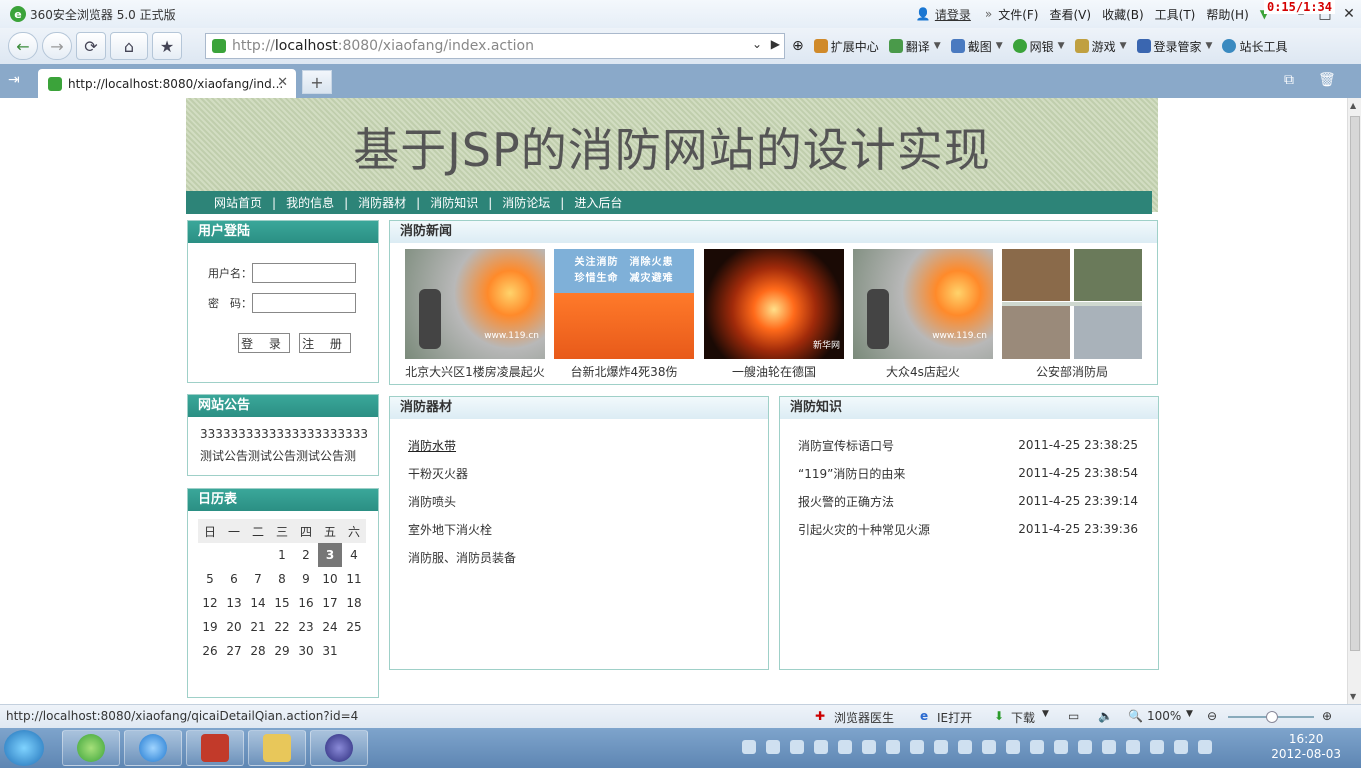 The width and height of the screenshot is (1361, 768). Describe the element at coordinates (923, 304) in the screenshot. I see `news-image-dealership-fire: www.119.cn` at that location.